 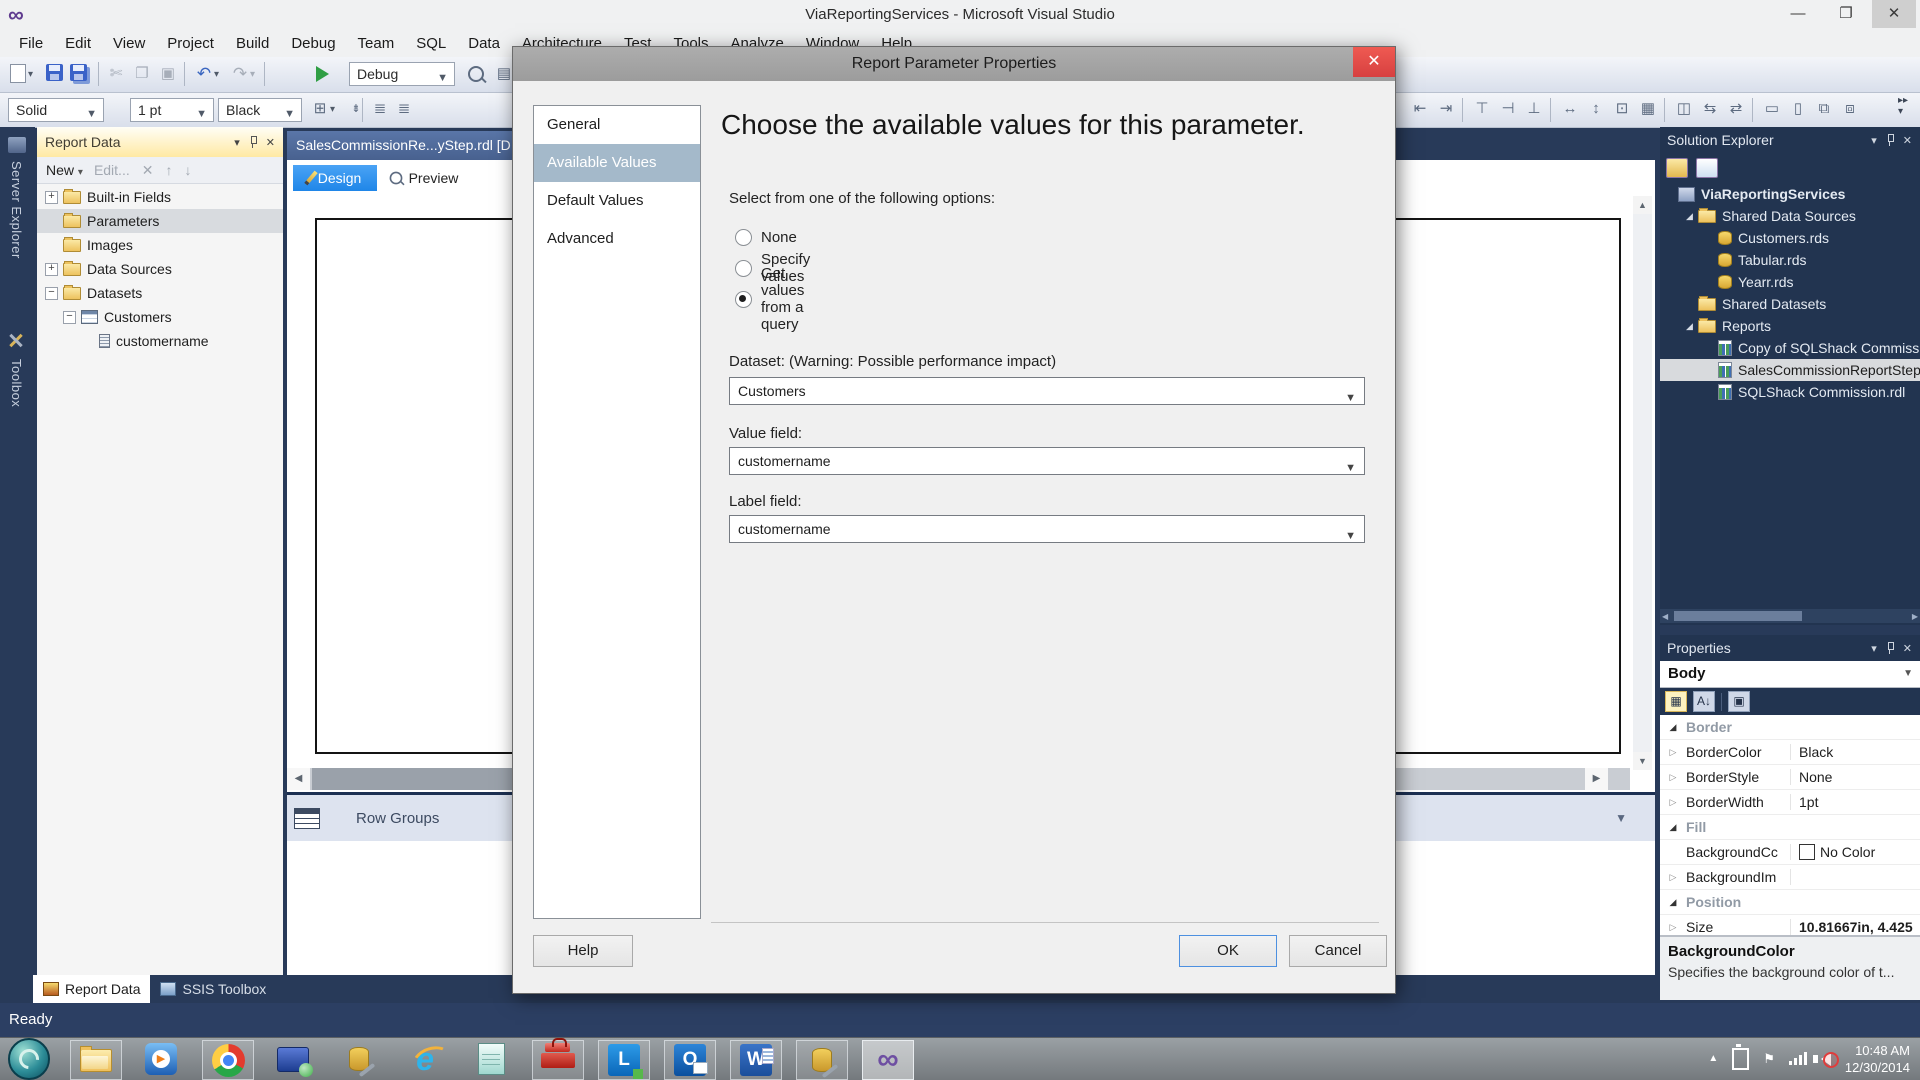 I want to click on alphabetical-sort-icon: A↓, so click(x=1704, y=701).